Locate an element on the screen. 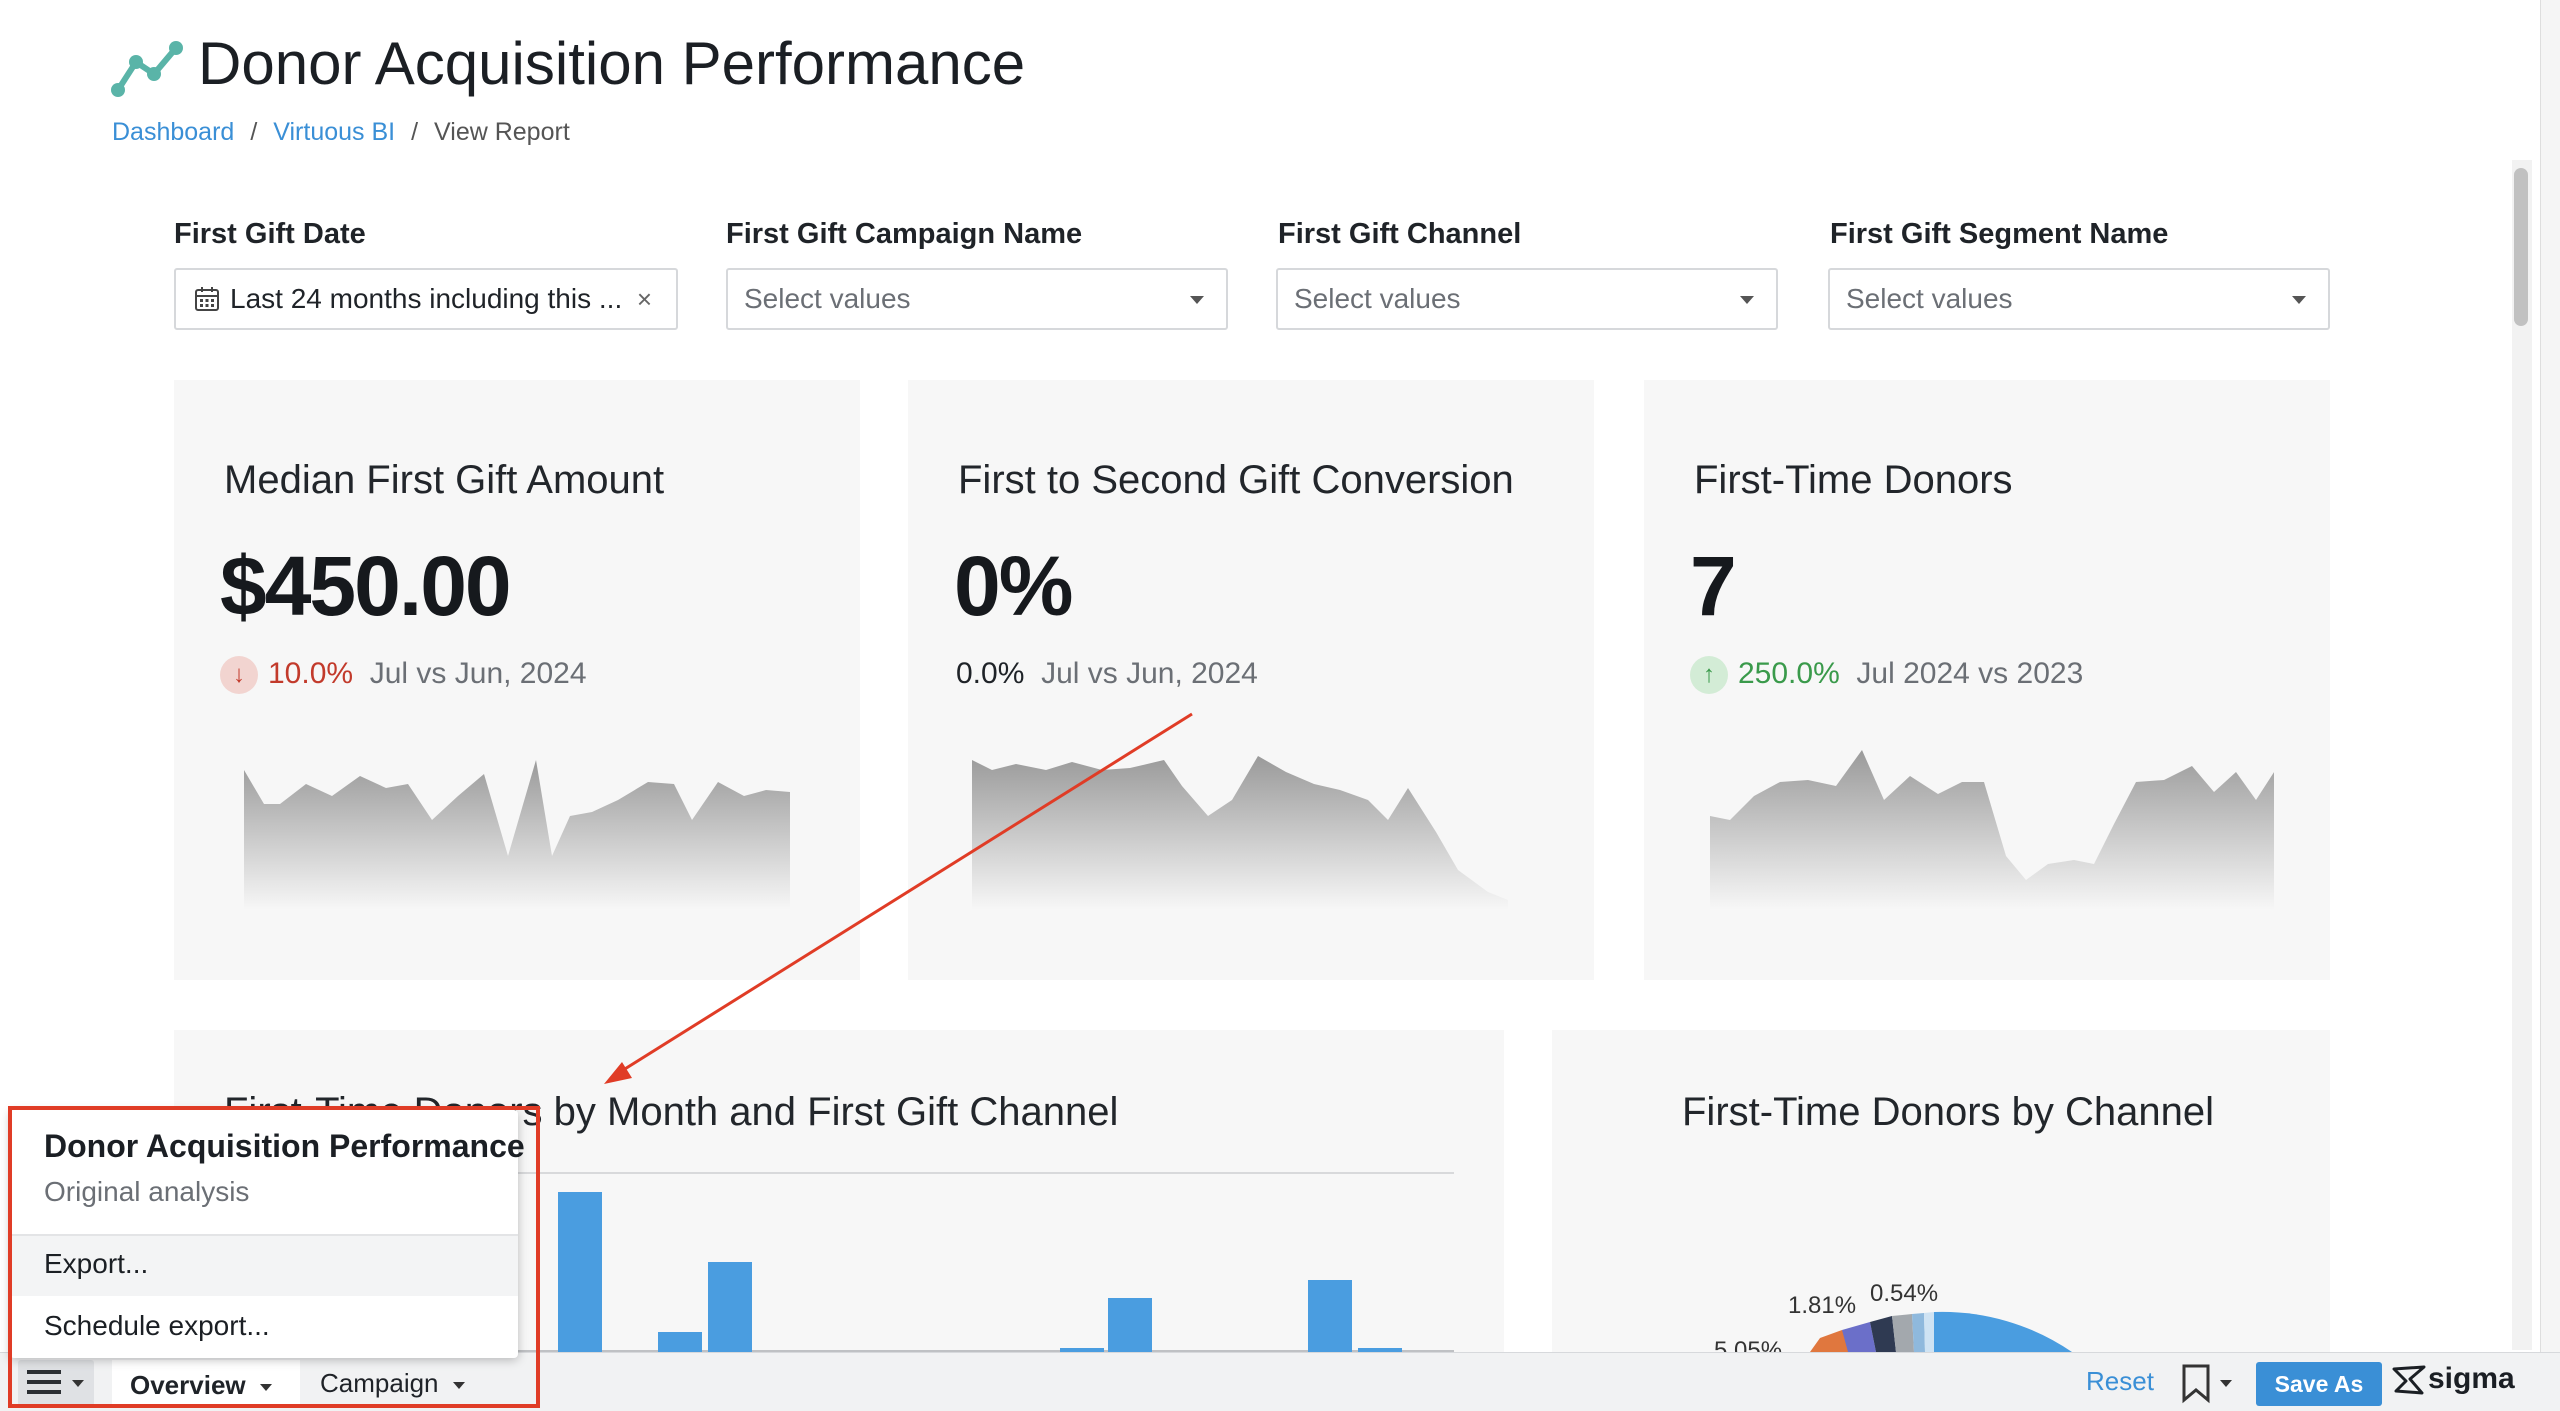 This screenshot has width=2560, height=1411. kpi-value: $450.00 is located at coordinates (366, 586).